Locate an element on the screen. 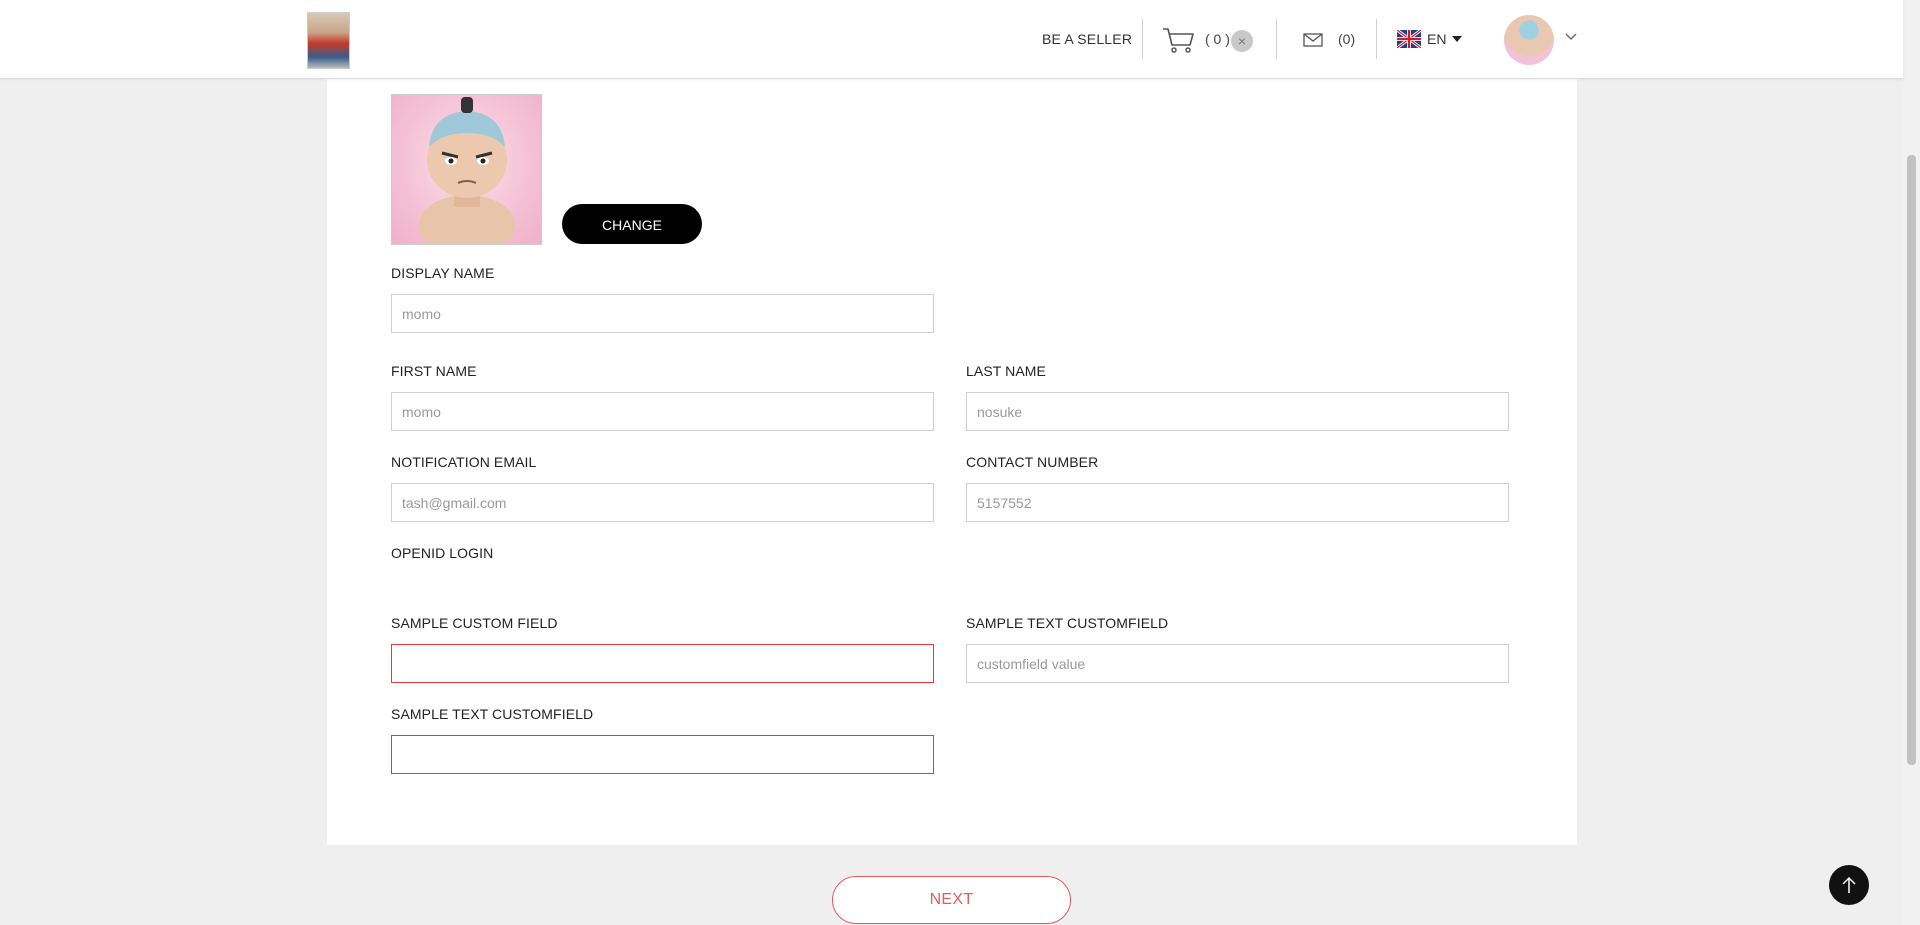 This screenshot has width=1920, height=925. scroll-thumb is located at coordinates (1911, 460).